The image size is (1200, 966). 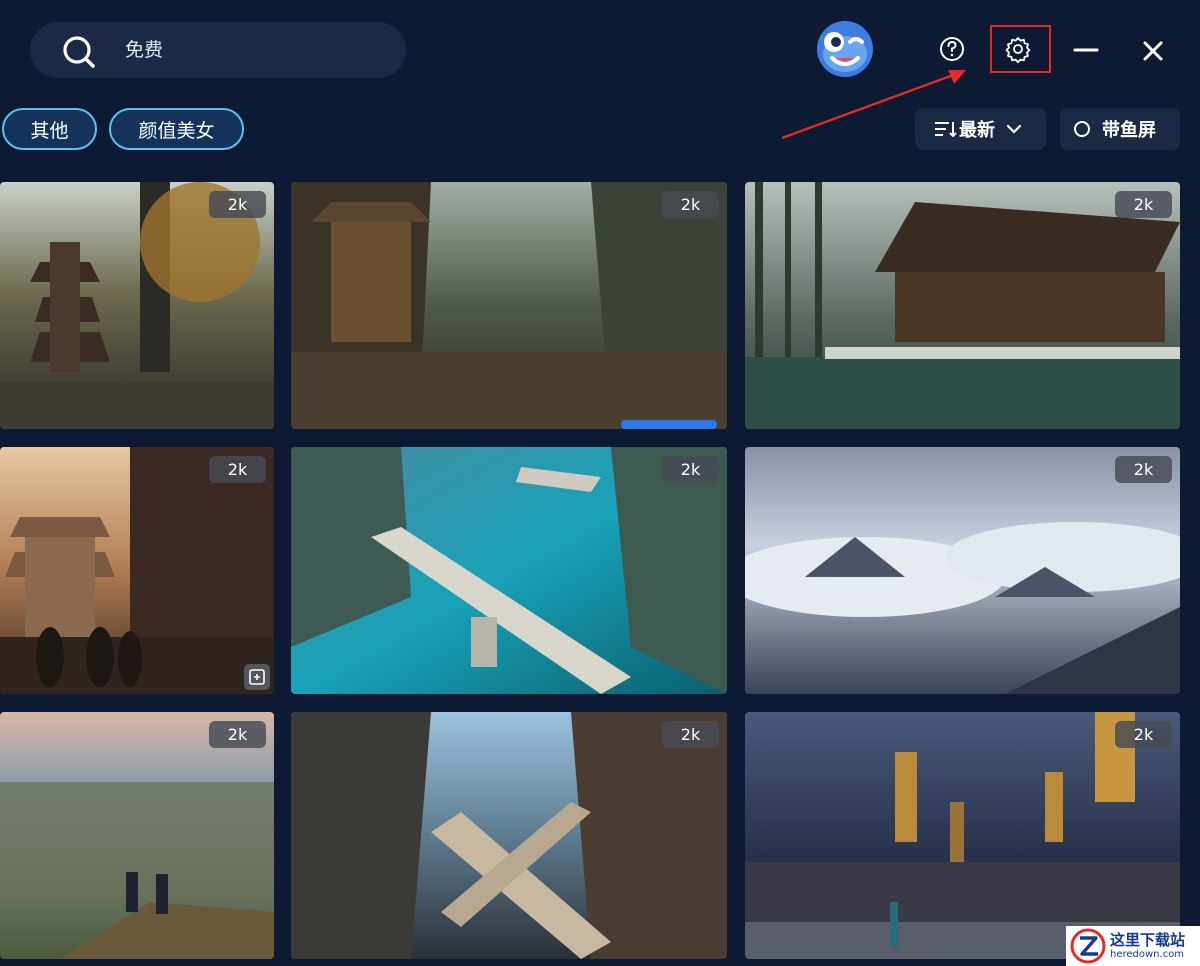 I want to click on watermark-site: heredown.com, so click(x=1147, y=954).